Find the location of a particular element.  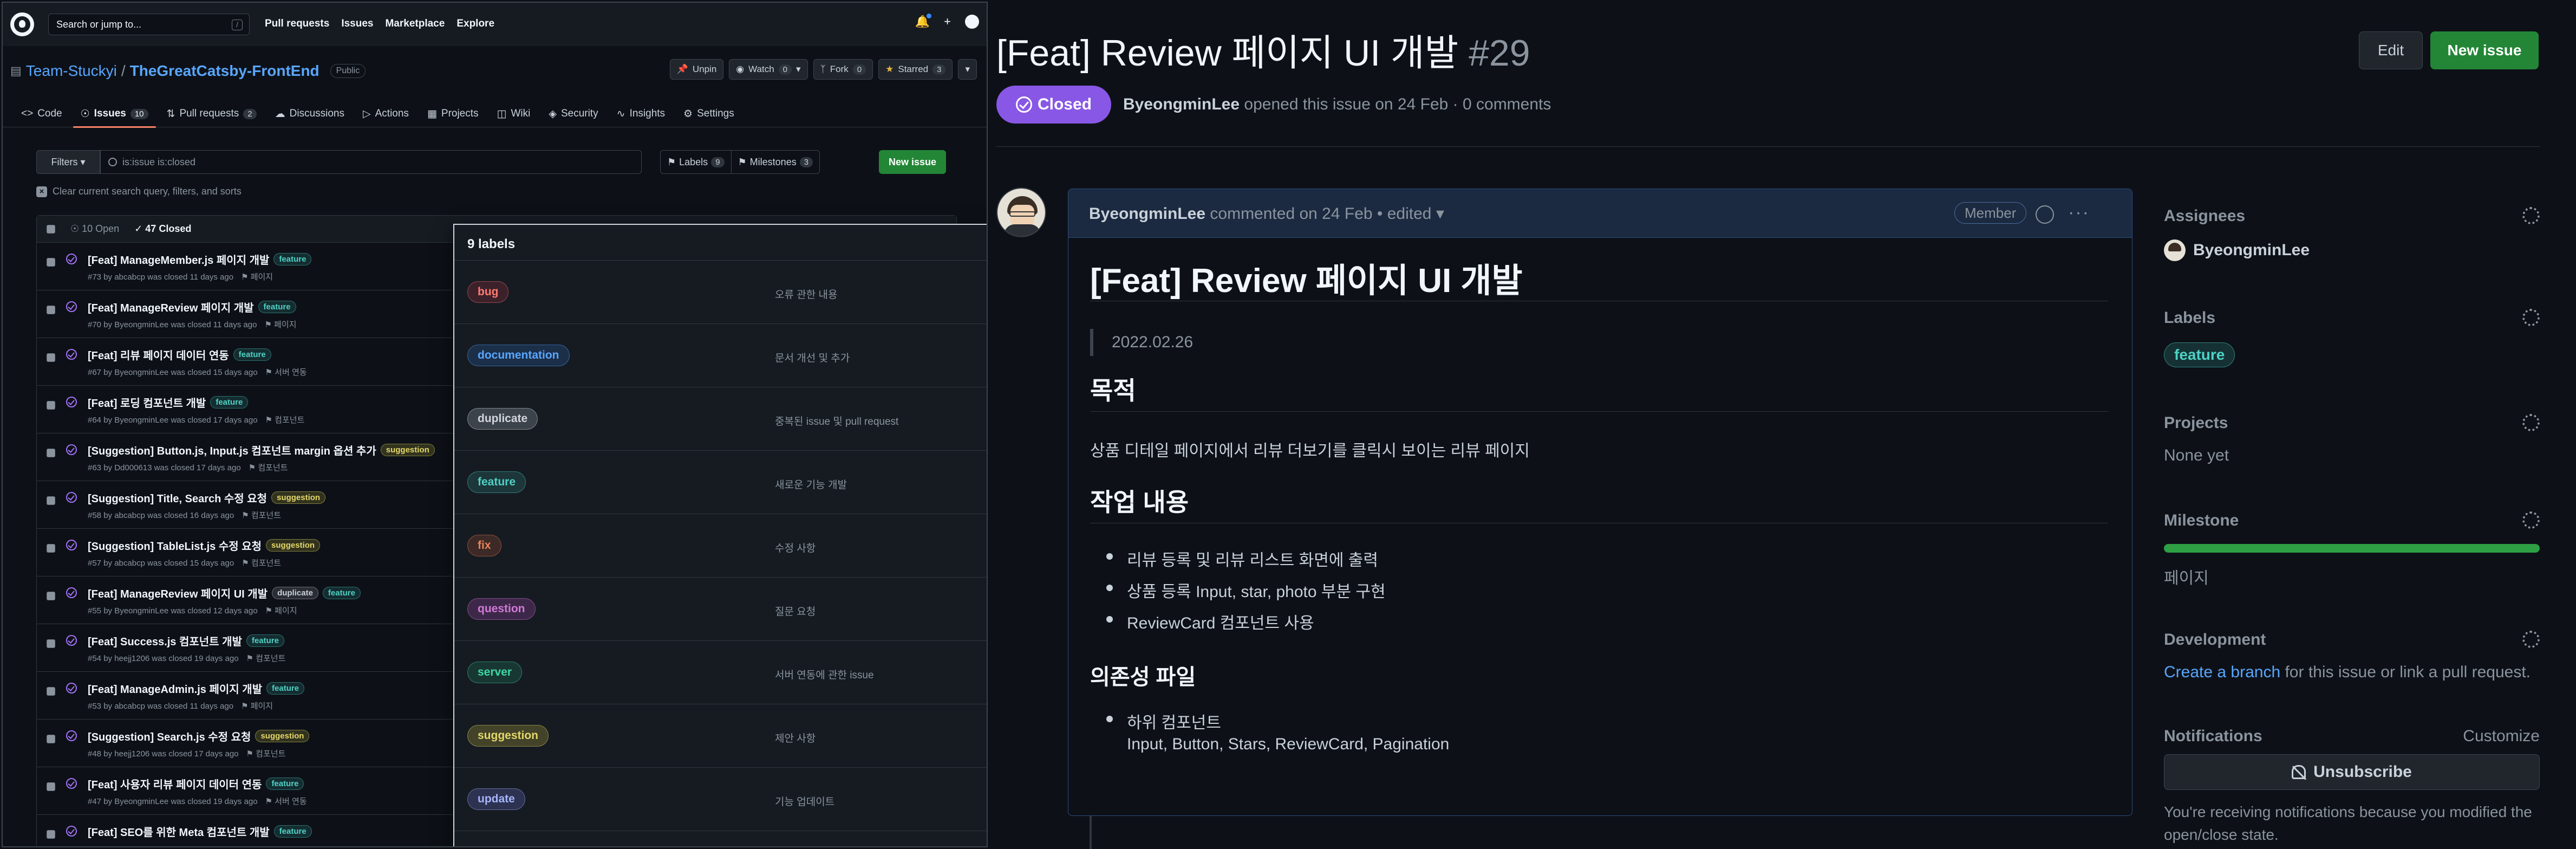

label-row: bug 오류 관한 내용 is located at coordinates (720, 292).